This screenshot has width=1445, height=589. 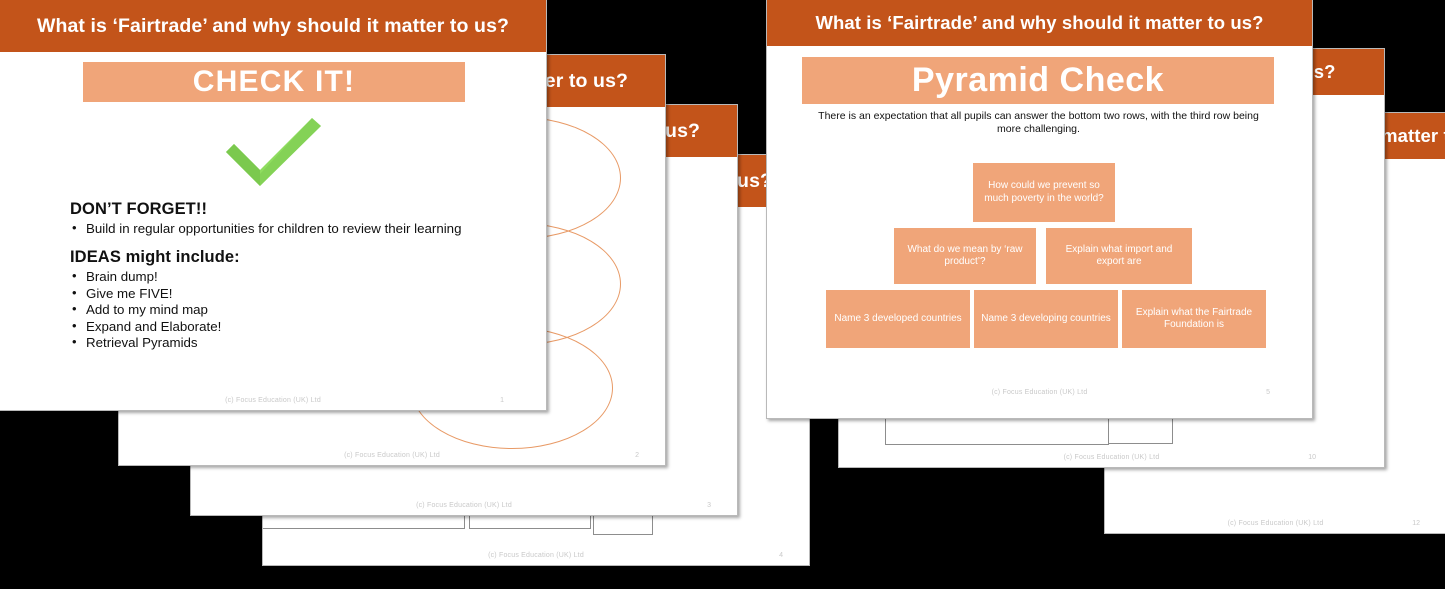 I want to click on list-item: Give me FIVE!, so click(x=285, y=293).